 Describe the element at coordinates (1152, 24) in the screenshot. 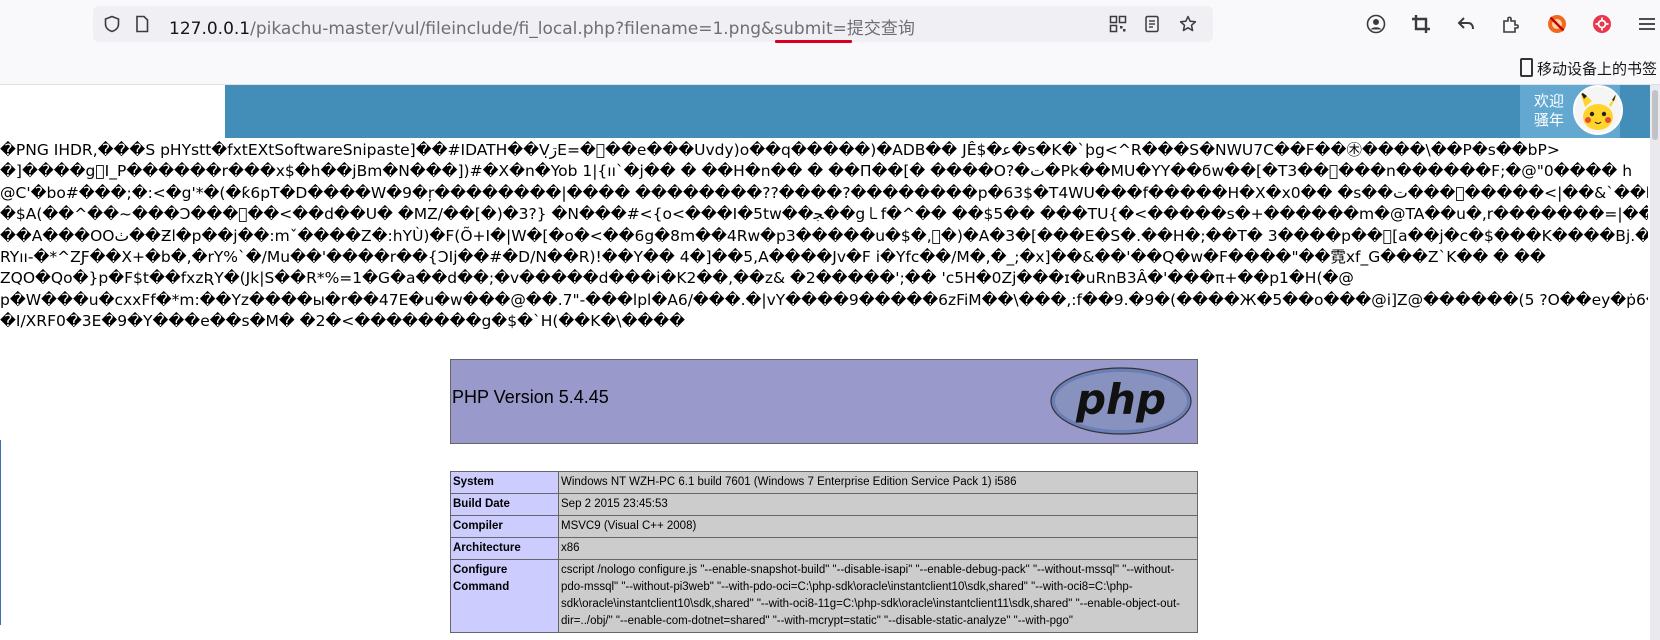

I see `reader-view-icon` at that location.